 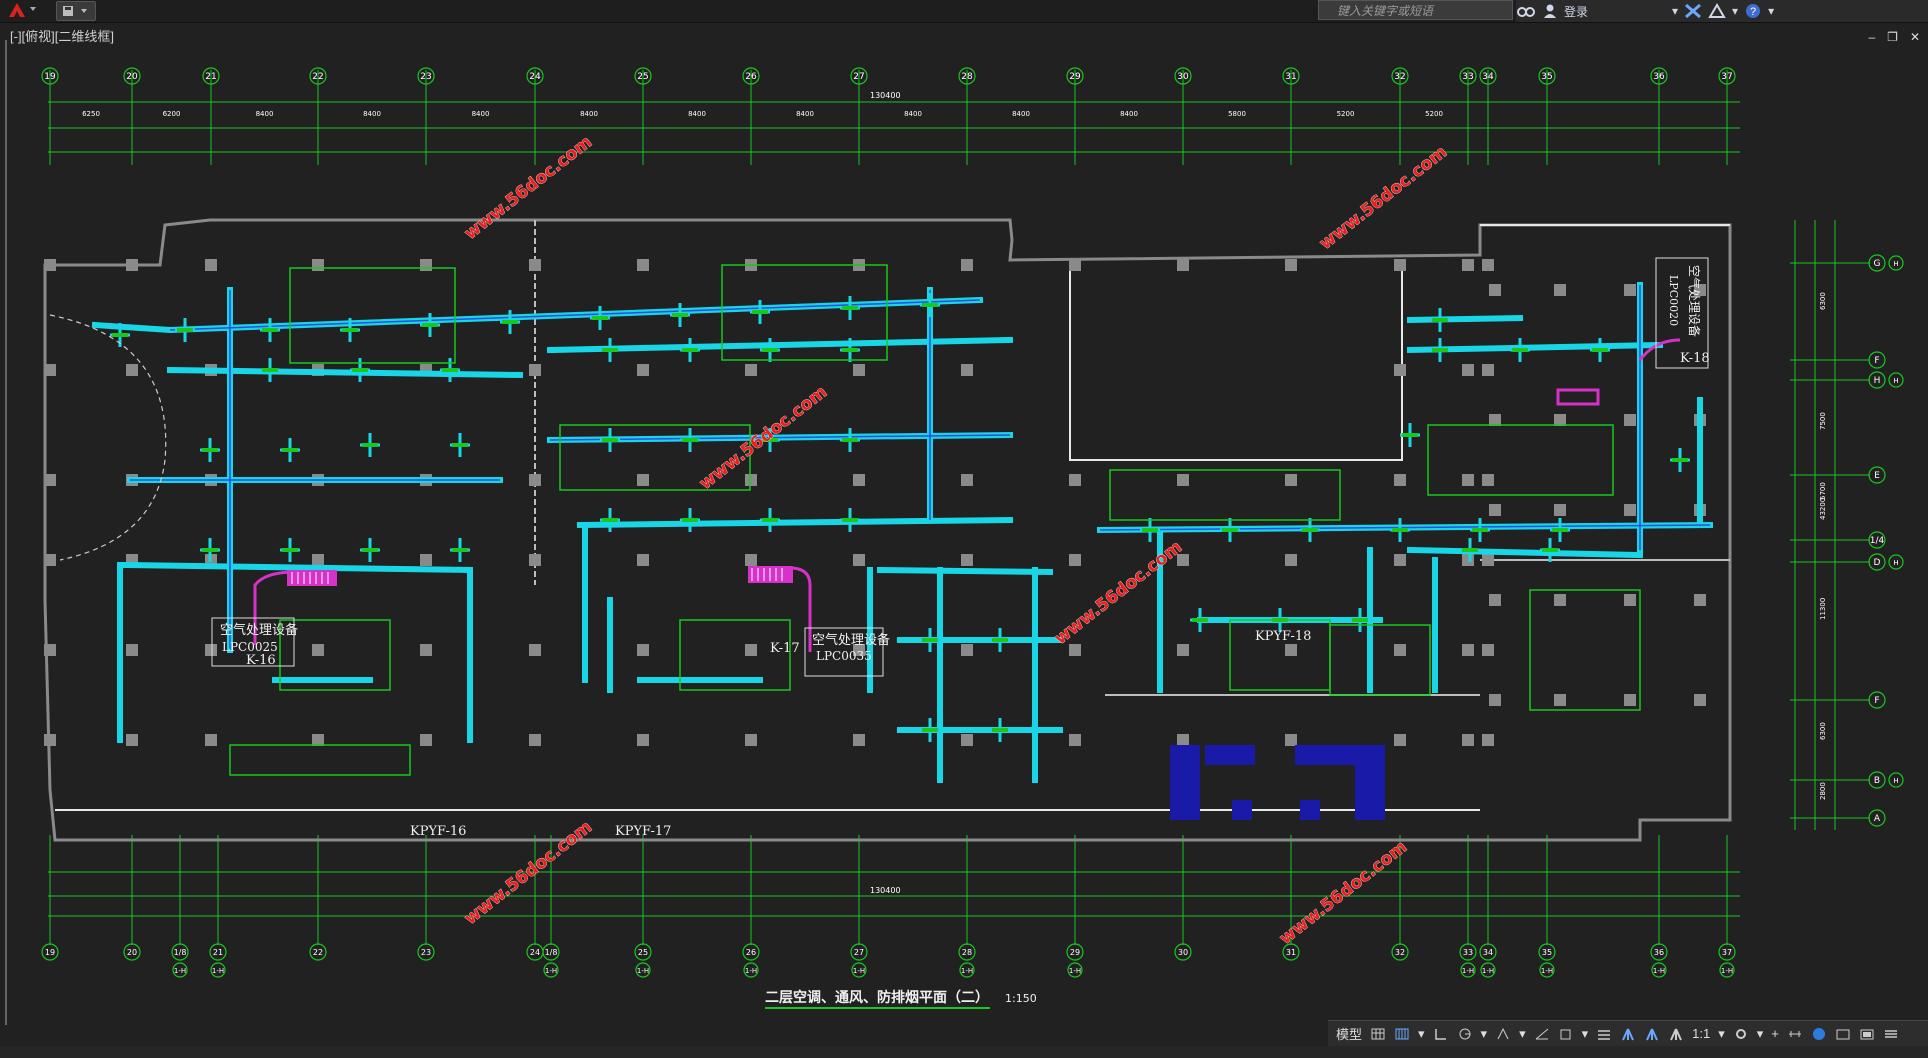 I want to click on fan-tag-label: KPYF-16, so click(x=438, y=831).